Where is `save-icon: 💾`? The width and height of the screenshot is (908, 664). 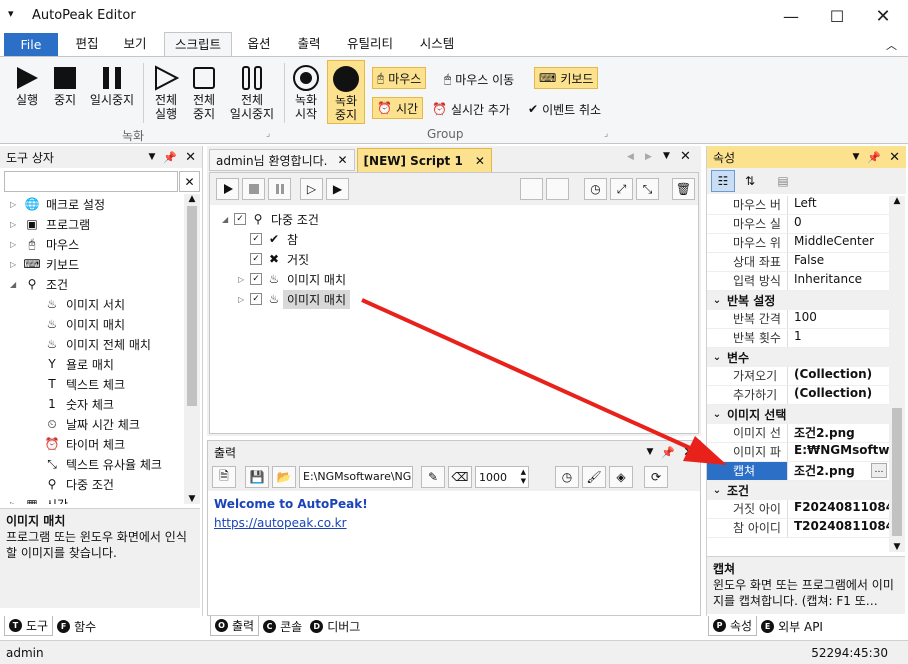
save-icon: 💾 is located at coordinates (257, 477).